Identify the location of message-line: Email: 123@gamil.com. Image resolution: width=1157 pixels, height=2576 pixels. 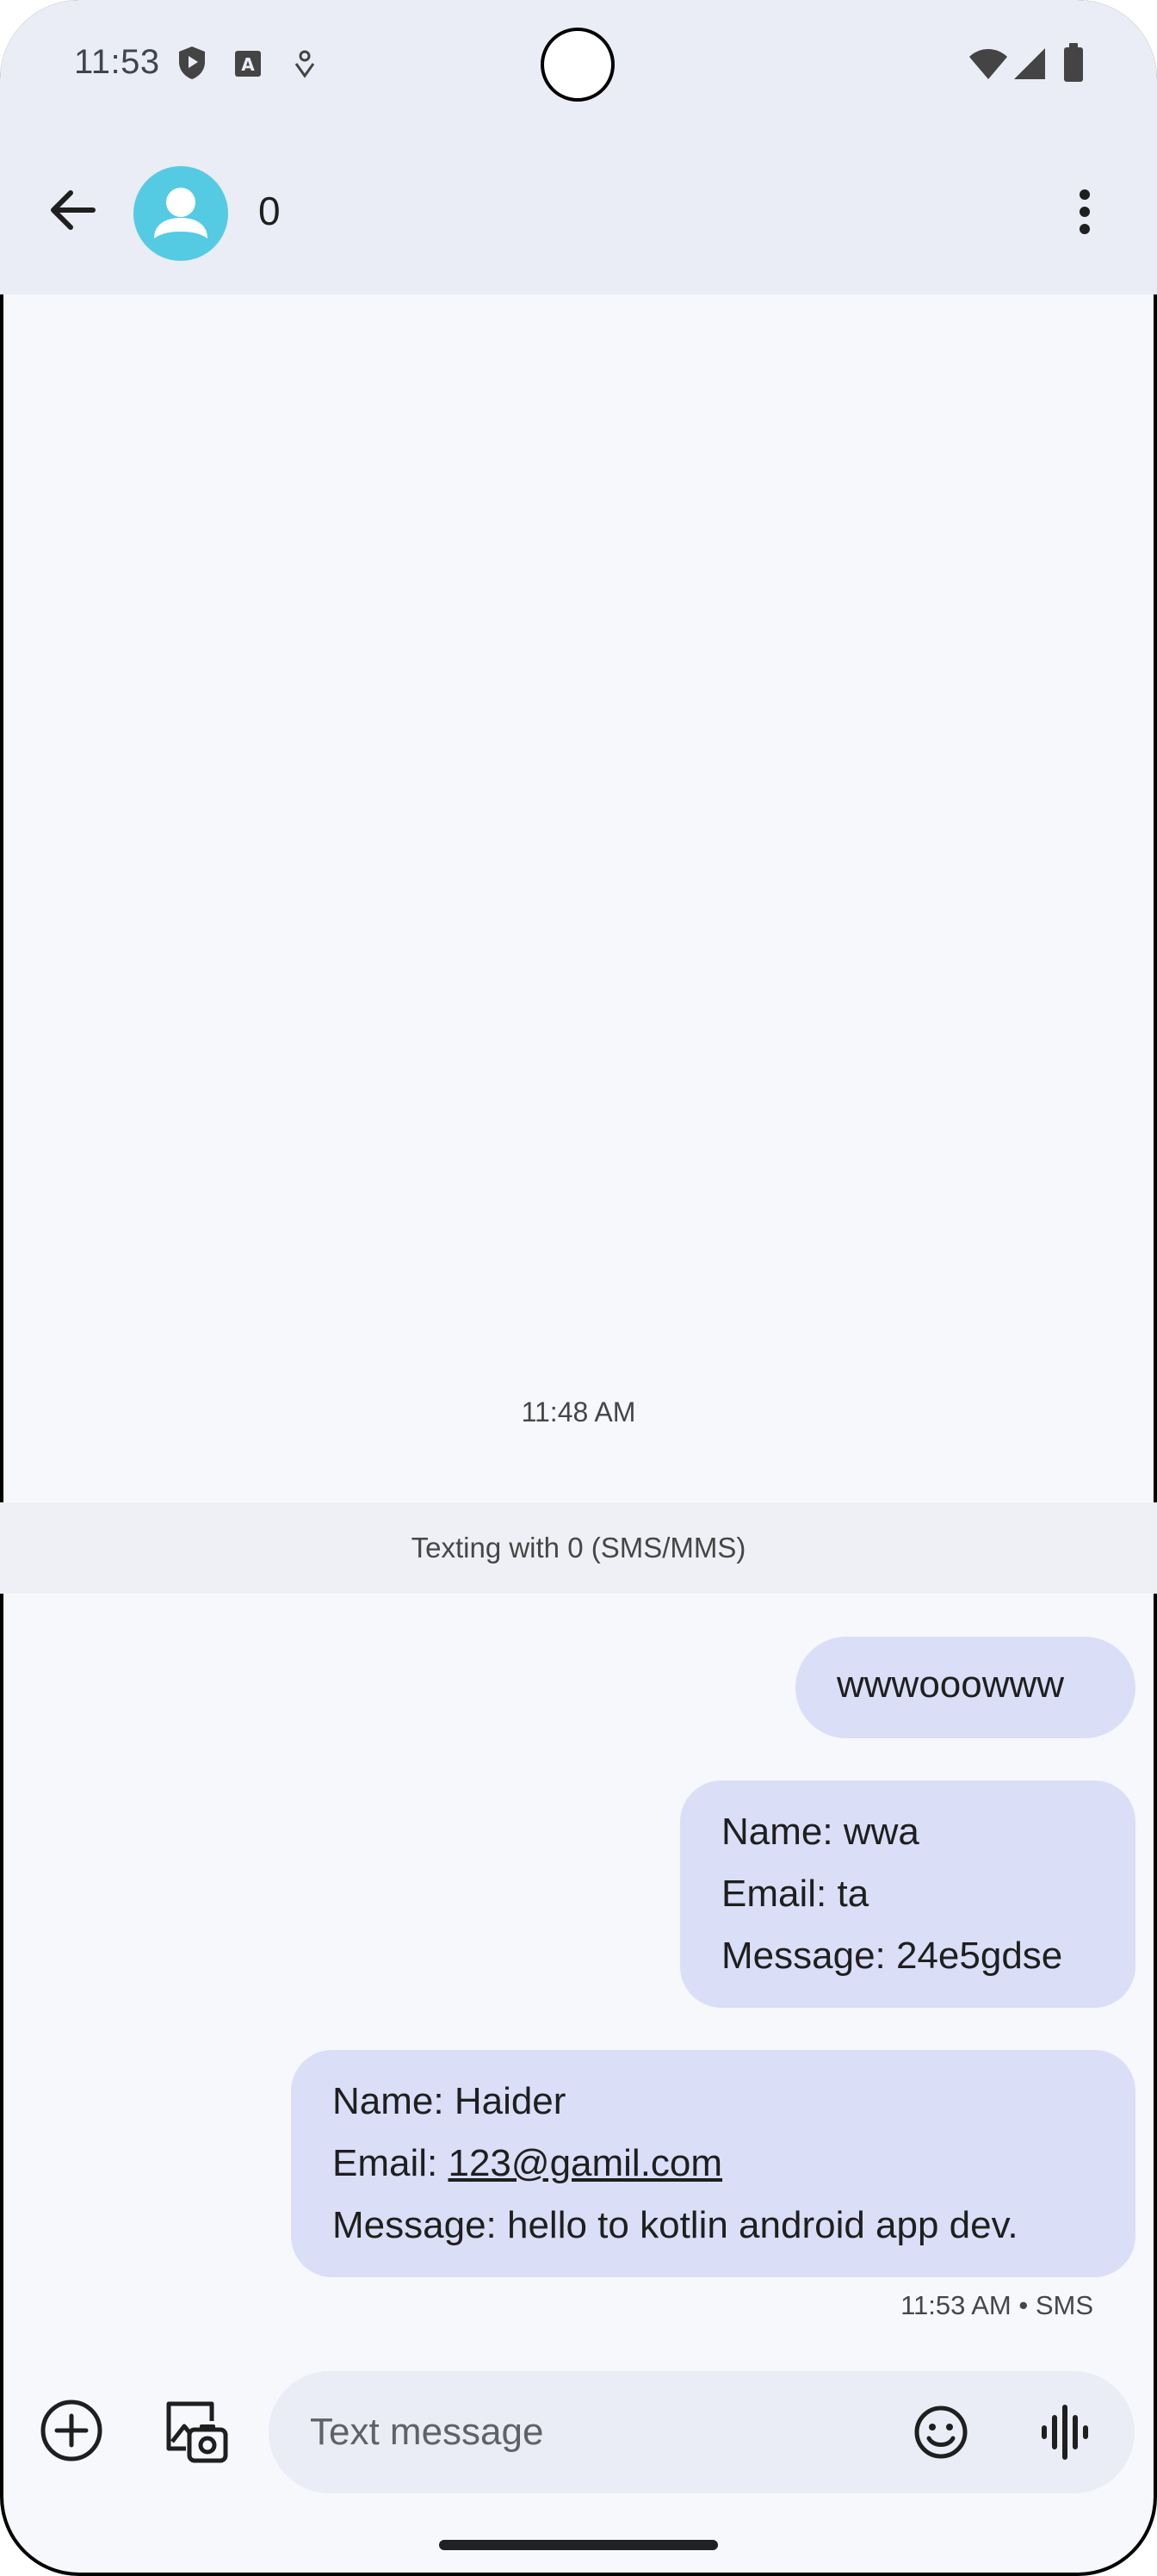
(713, 2164).